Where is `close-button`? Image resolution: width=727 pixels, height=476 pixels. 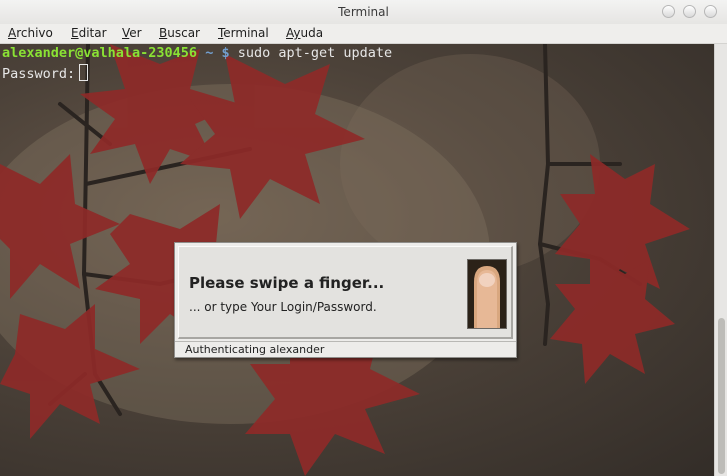
close-button is located at coordinates (710, 11).